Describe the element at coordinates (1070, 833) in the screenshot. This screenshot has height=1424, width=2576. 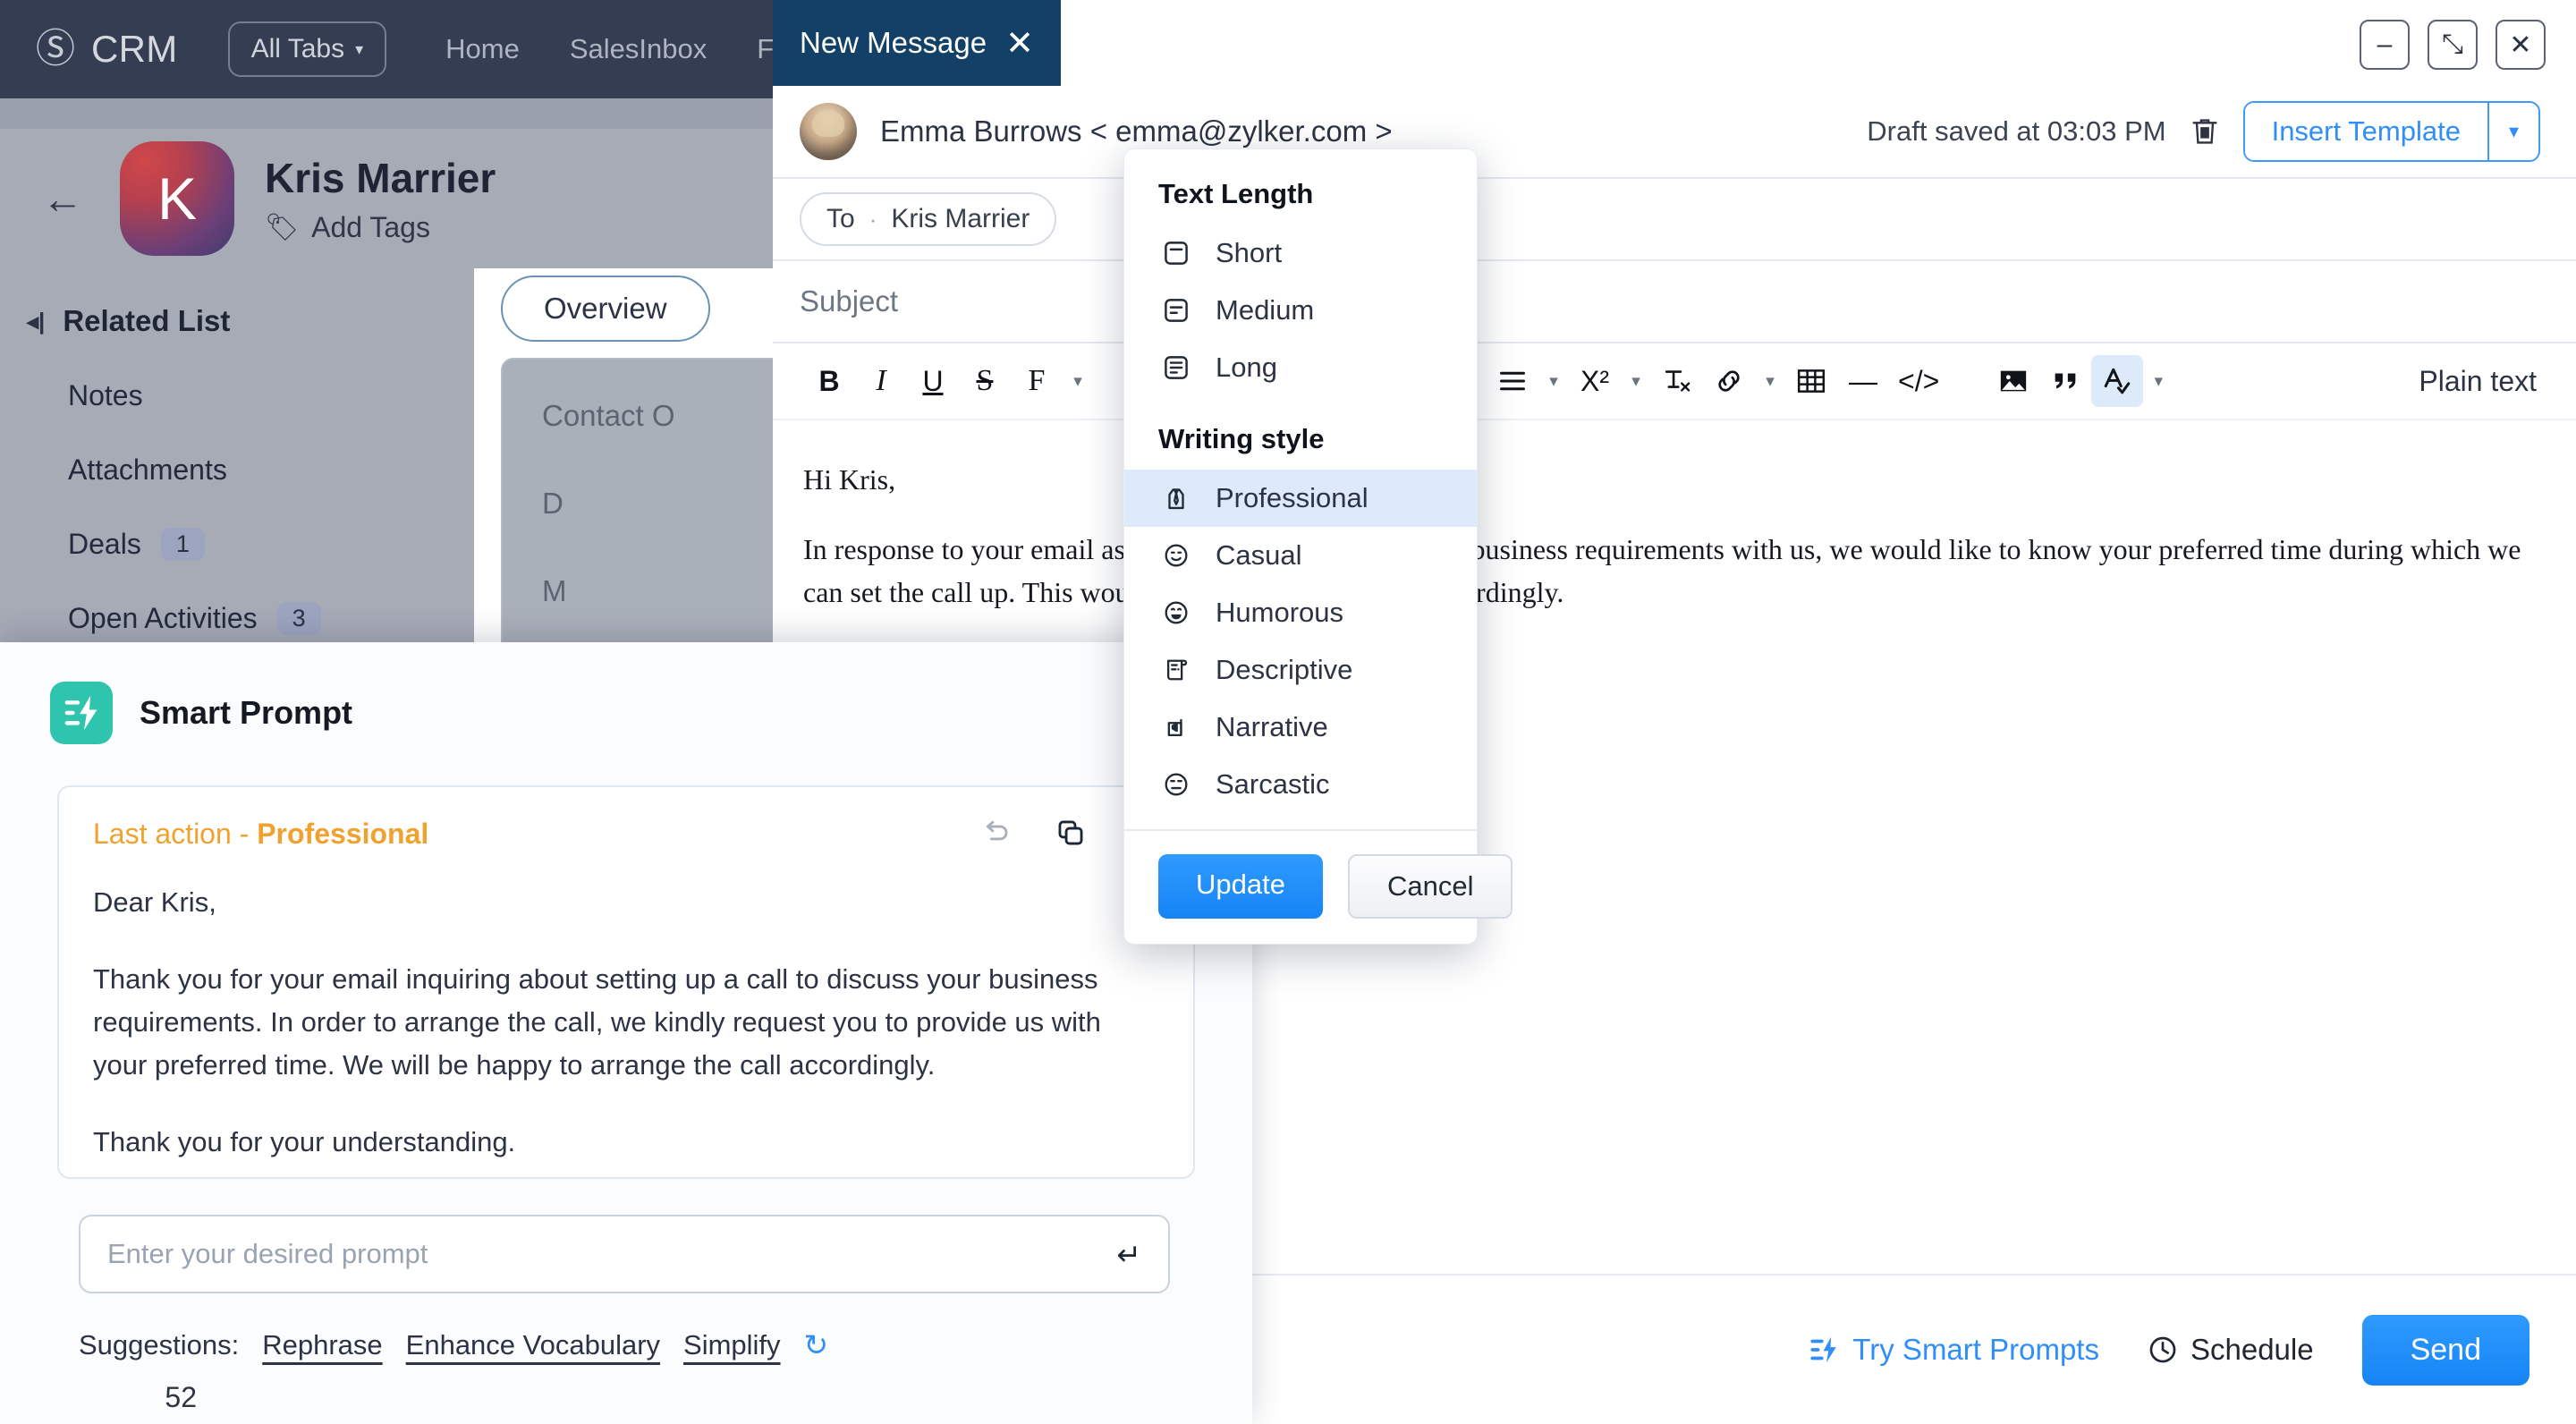
I see `copy-icon` at that location.